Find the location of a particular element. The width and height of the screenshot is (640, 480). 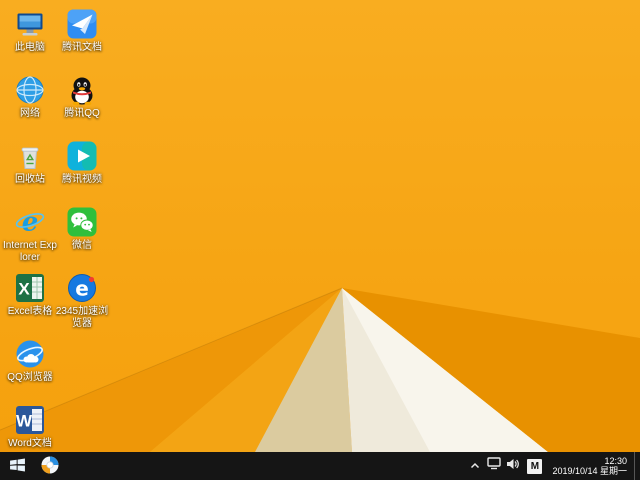

desktop-icon-tencent-video: 腾讯视频 is located at coordinates (82, 163).